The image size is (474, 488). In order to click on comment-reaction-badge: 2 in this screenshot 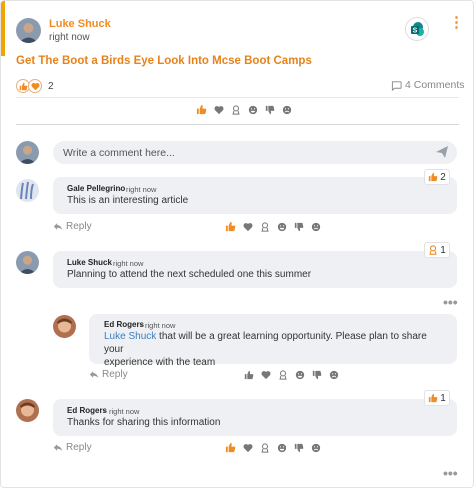, I will do `click(437, 177)`.